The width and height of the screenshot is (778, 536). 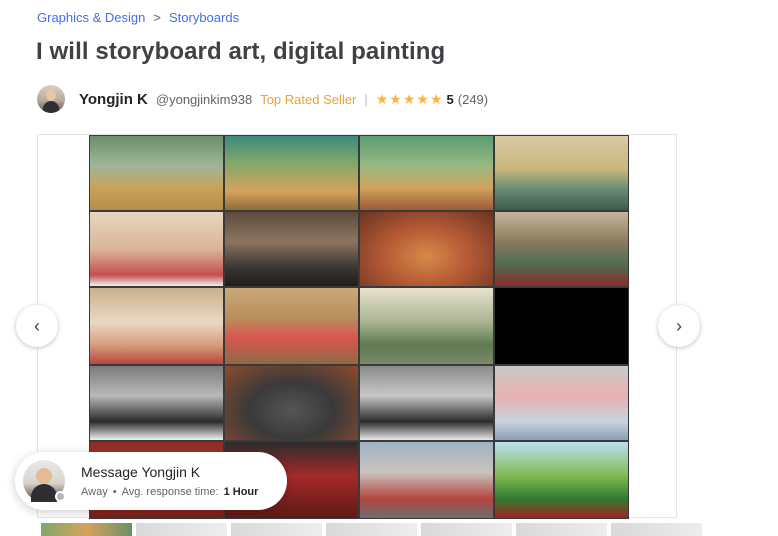 What do you see at coordinates (241, 51) in the screenshot?
I see `gig-title: I will storyboard art, digital painting` at bounding box center [241, 51].